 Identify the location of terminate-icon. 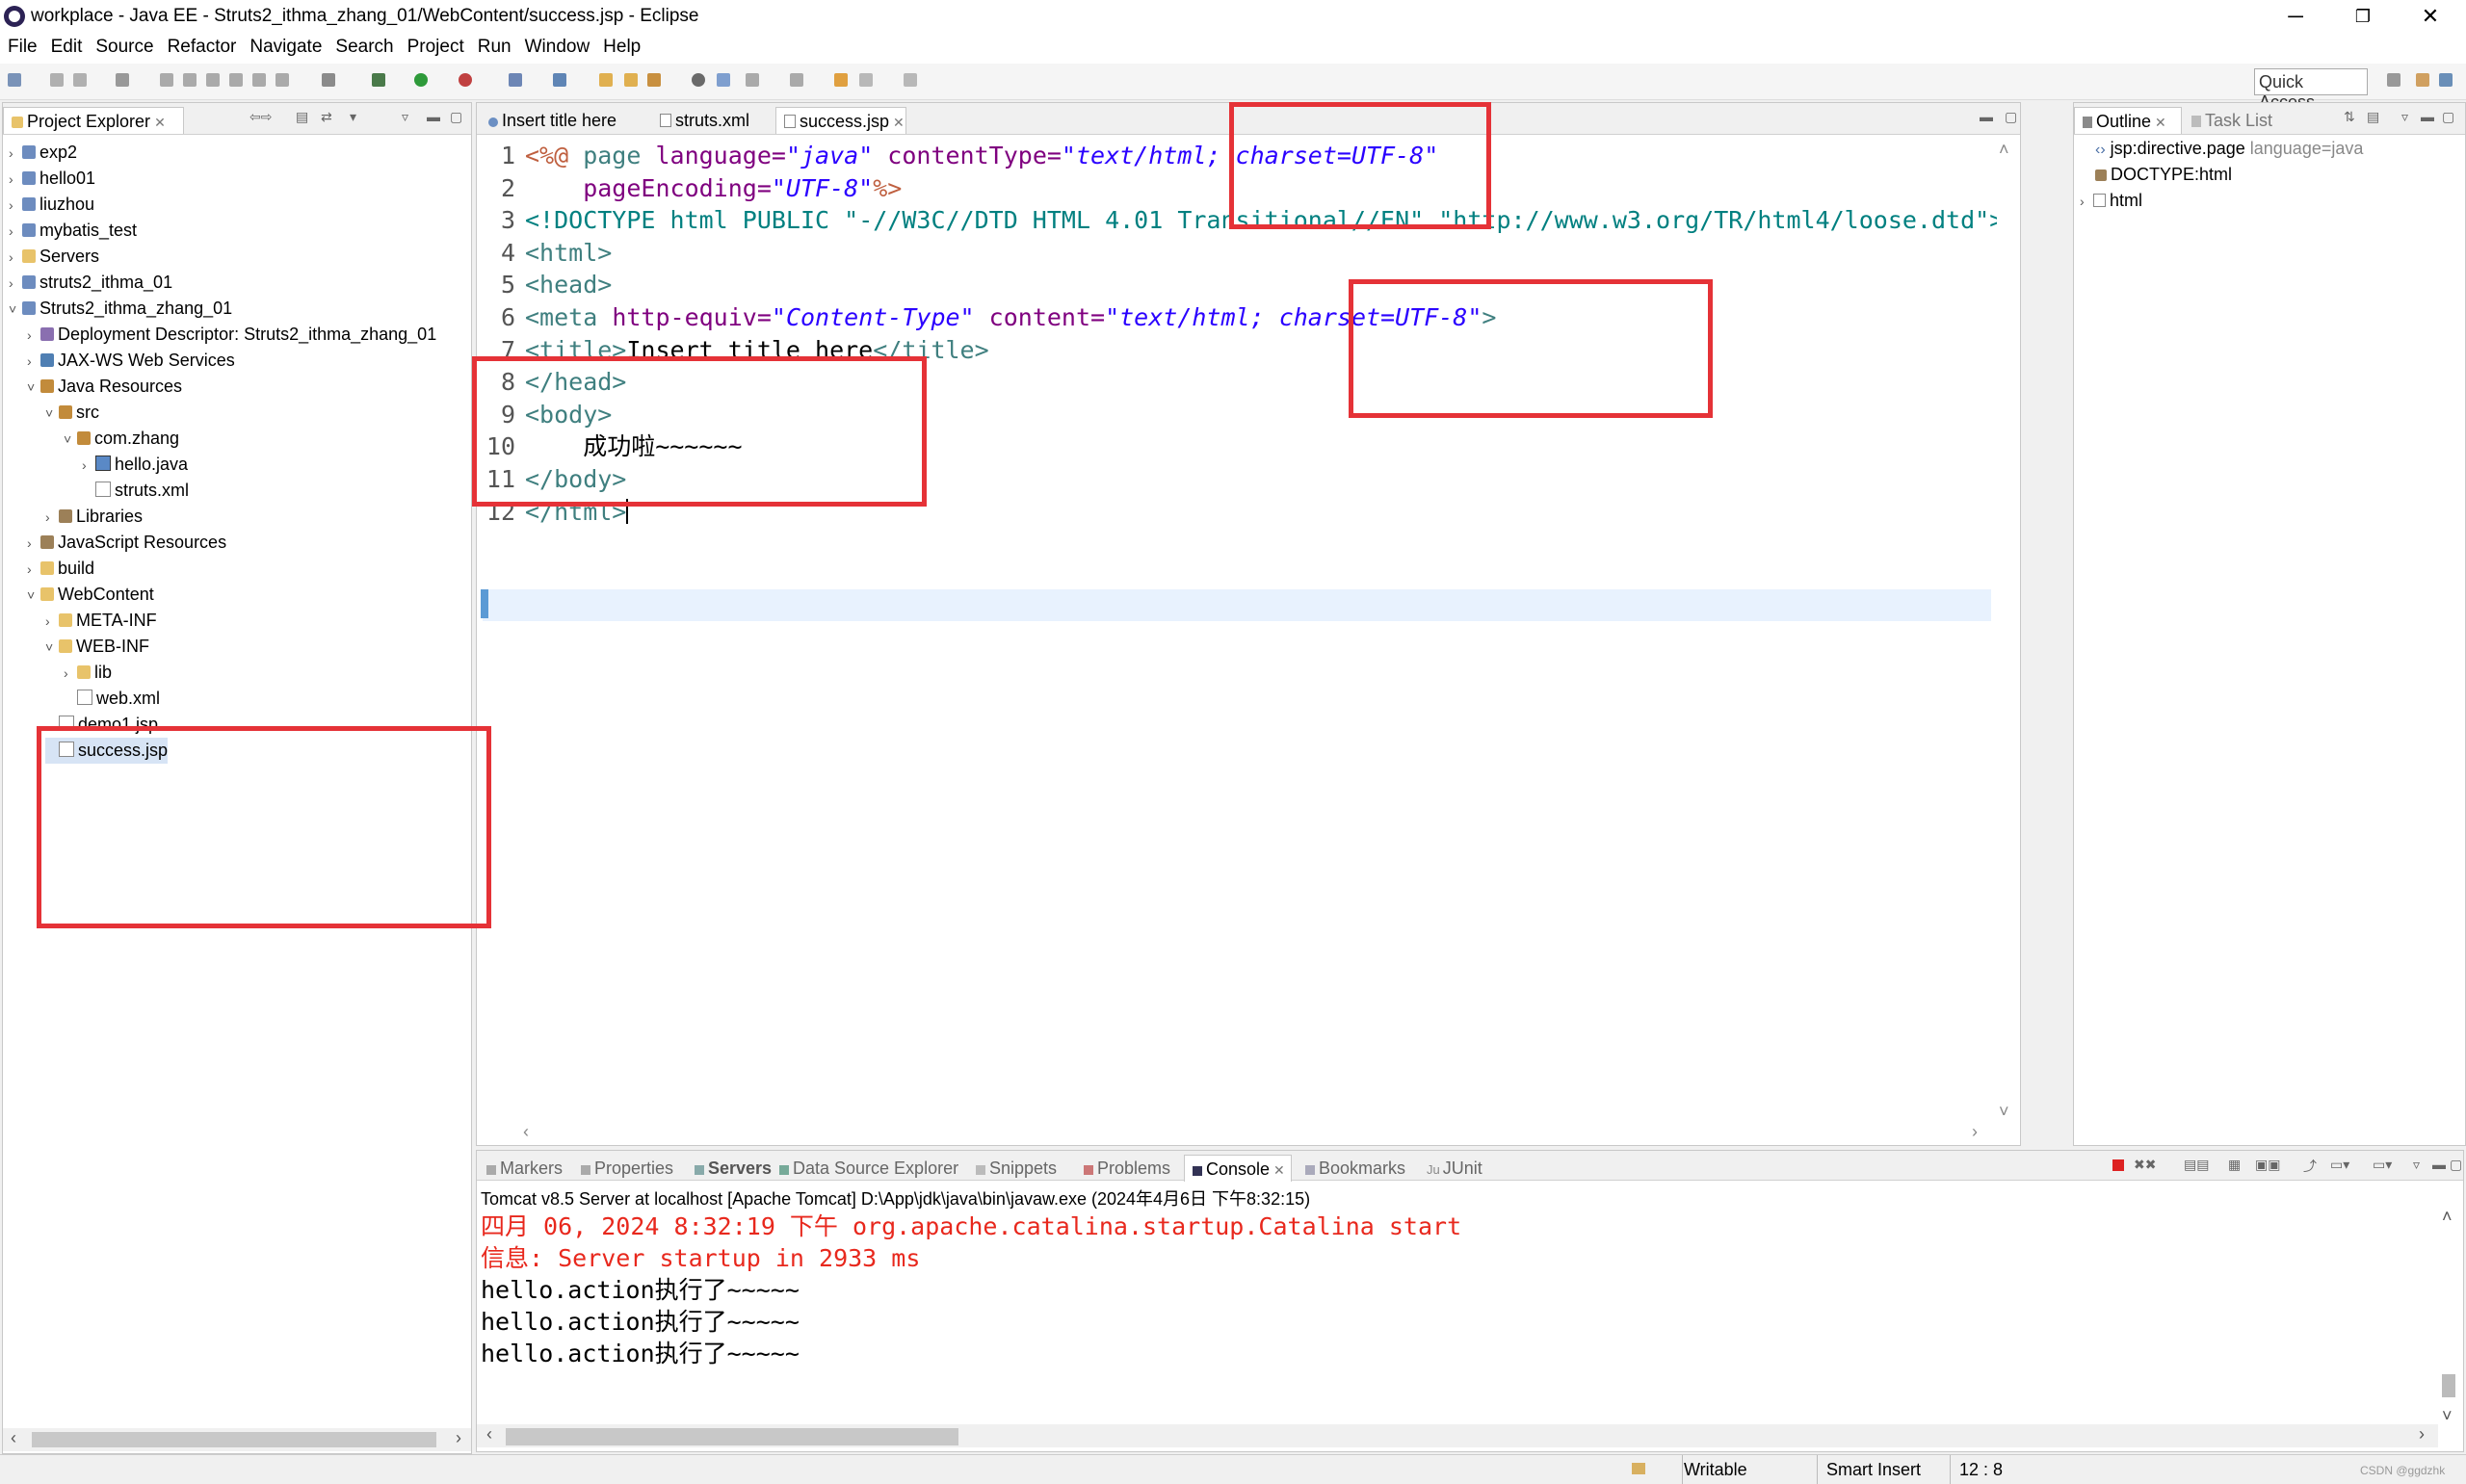
(213, 80).